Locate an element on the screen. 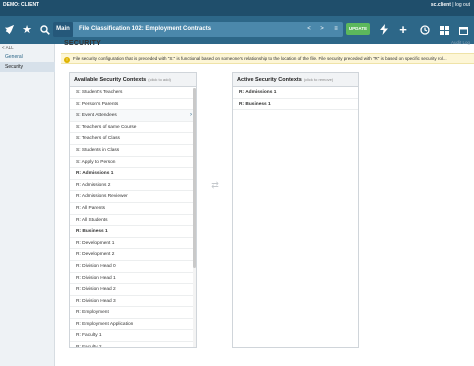  available-context-label: R: Development 1 is located at coordinates (95, 243).